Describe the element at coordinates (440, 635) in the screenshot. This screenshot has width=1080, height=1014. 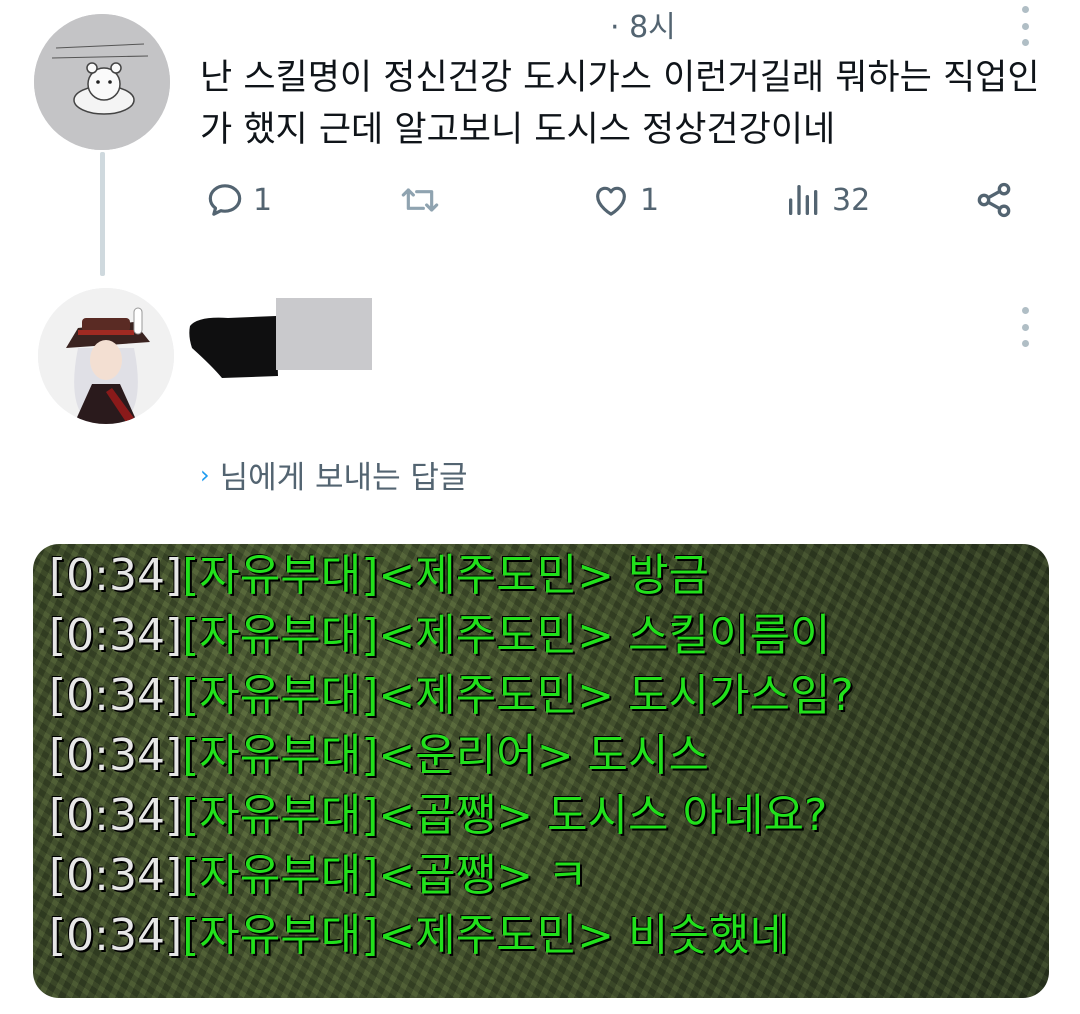
I see `chat-line: [0:34][자유부대]<제주도민> 스킬이름이` at that location.